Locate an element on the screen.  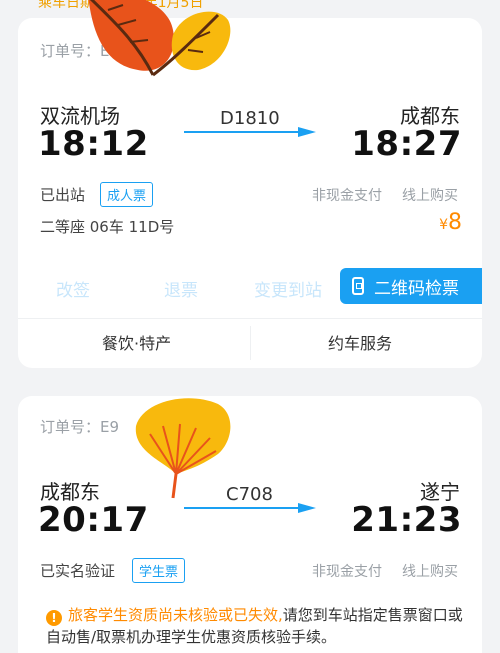
ginkgo-leaf-sticker is located at coordinates (183, 448).